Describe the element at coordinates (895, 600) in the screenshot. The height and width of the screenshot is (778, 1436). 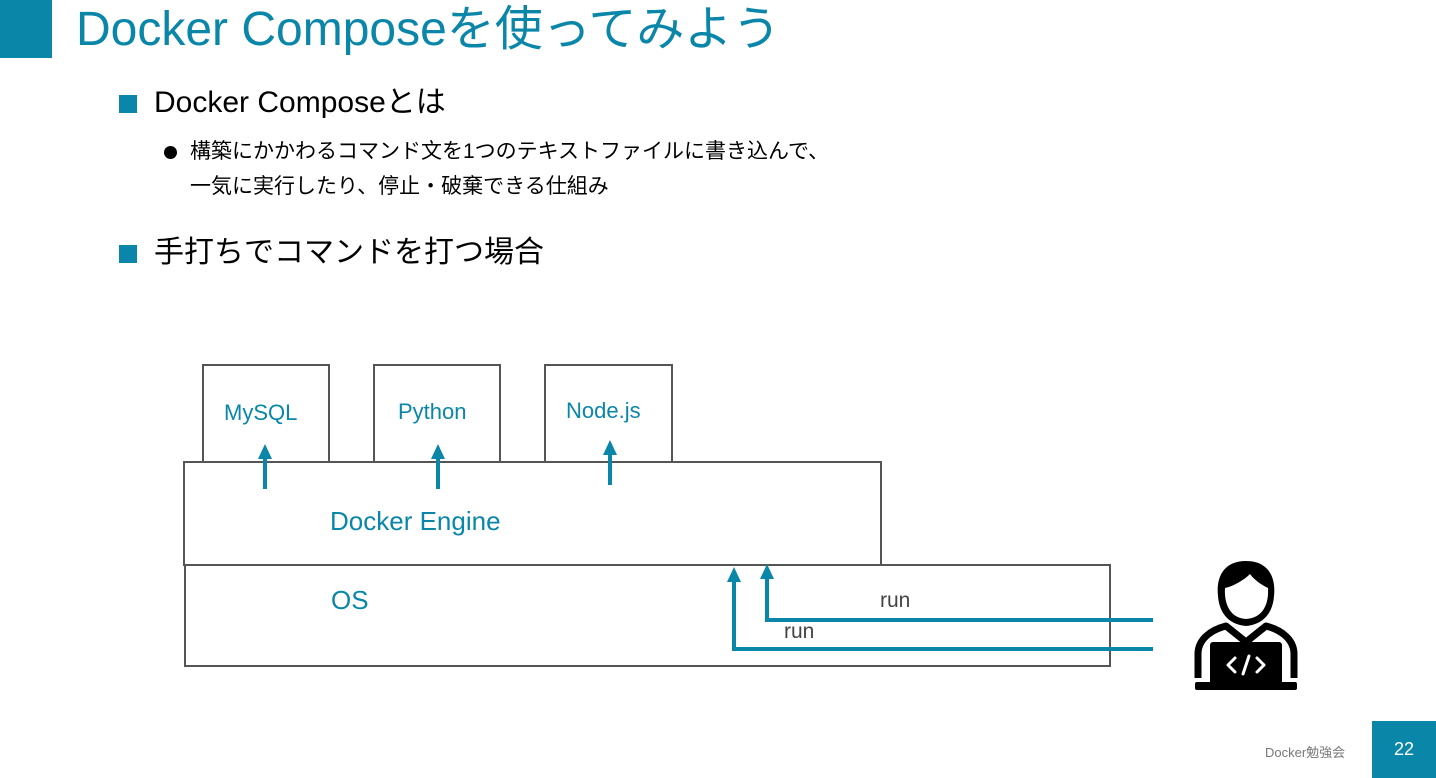
I see `run-label-engine: run` at that location.